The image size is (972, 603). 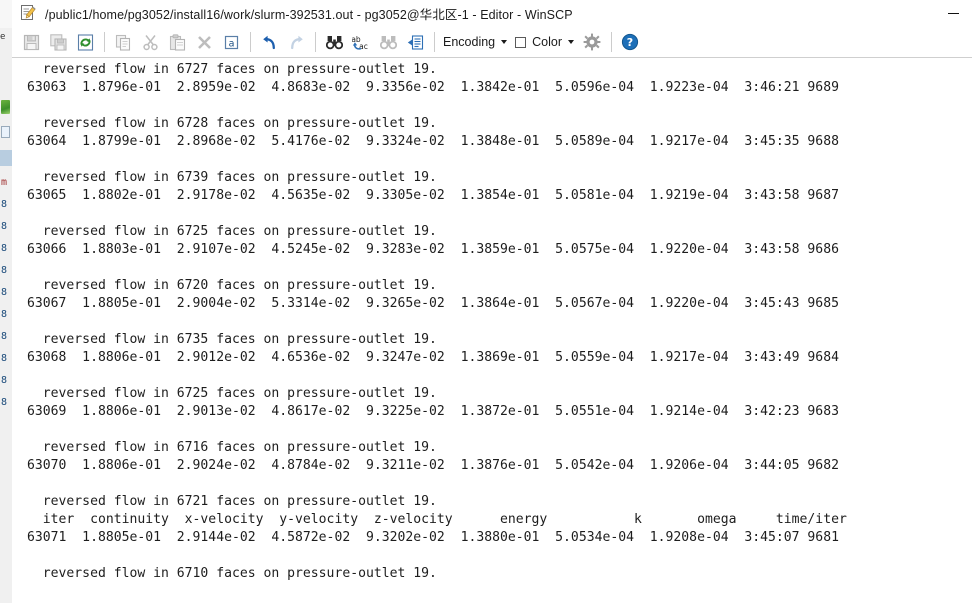 I want to click on find-button, so click(x=334, y=42).